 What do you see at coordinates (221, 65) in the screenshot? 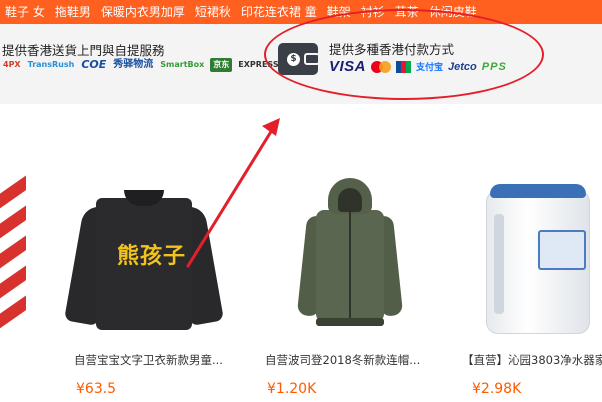
I see `jd-logo: 京东` at bounding box center [221, 65].